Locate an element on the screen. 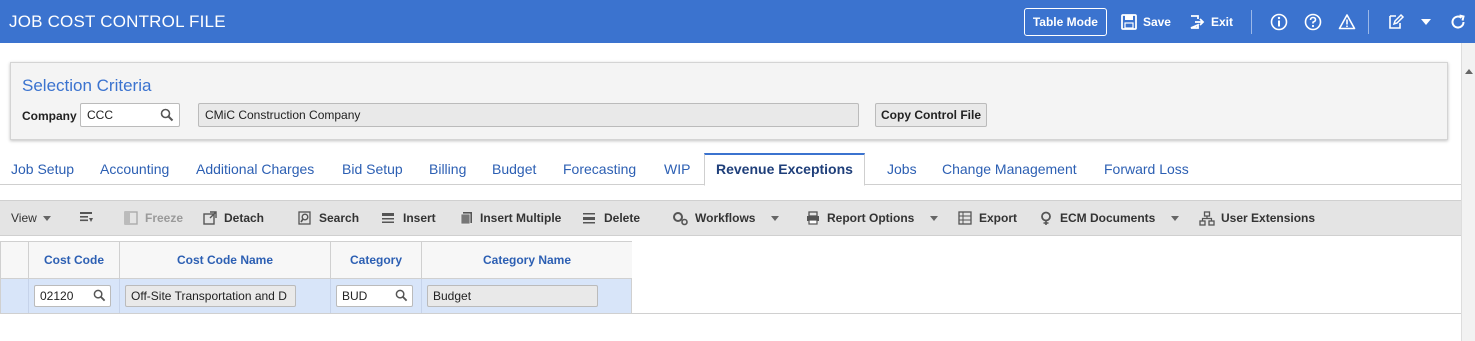 The image size is (1475, 341). save-icon is located at coordinates (1129, 21).